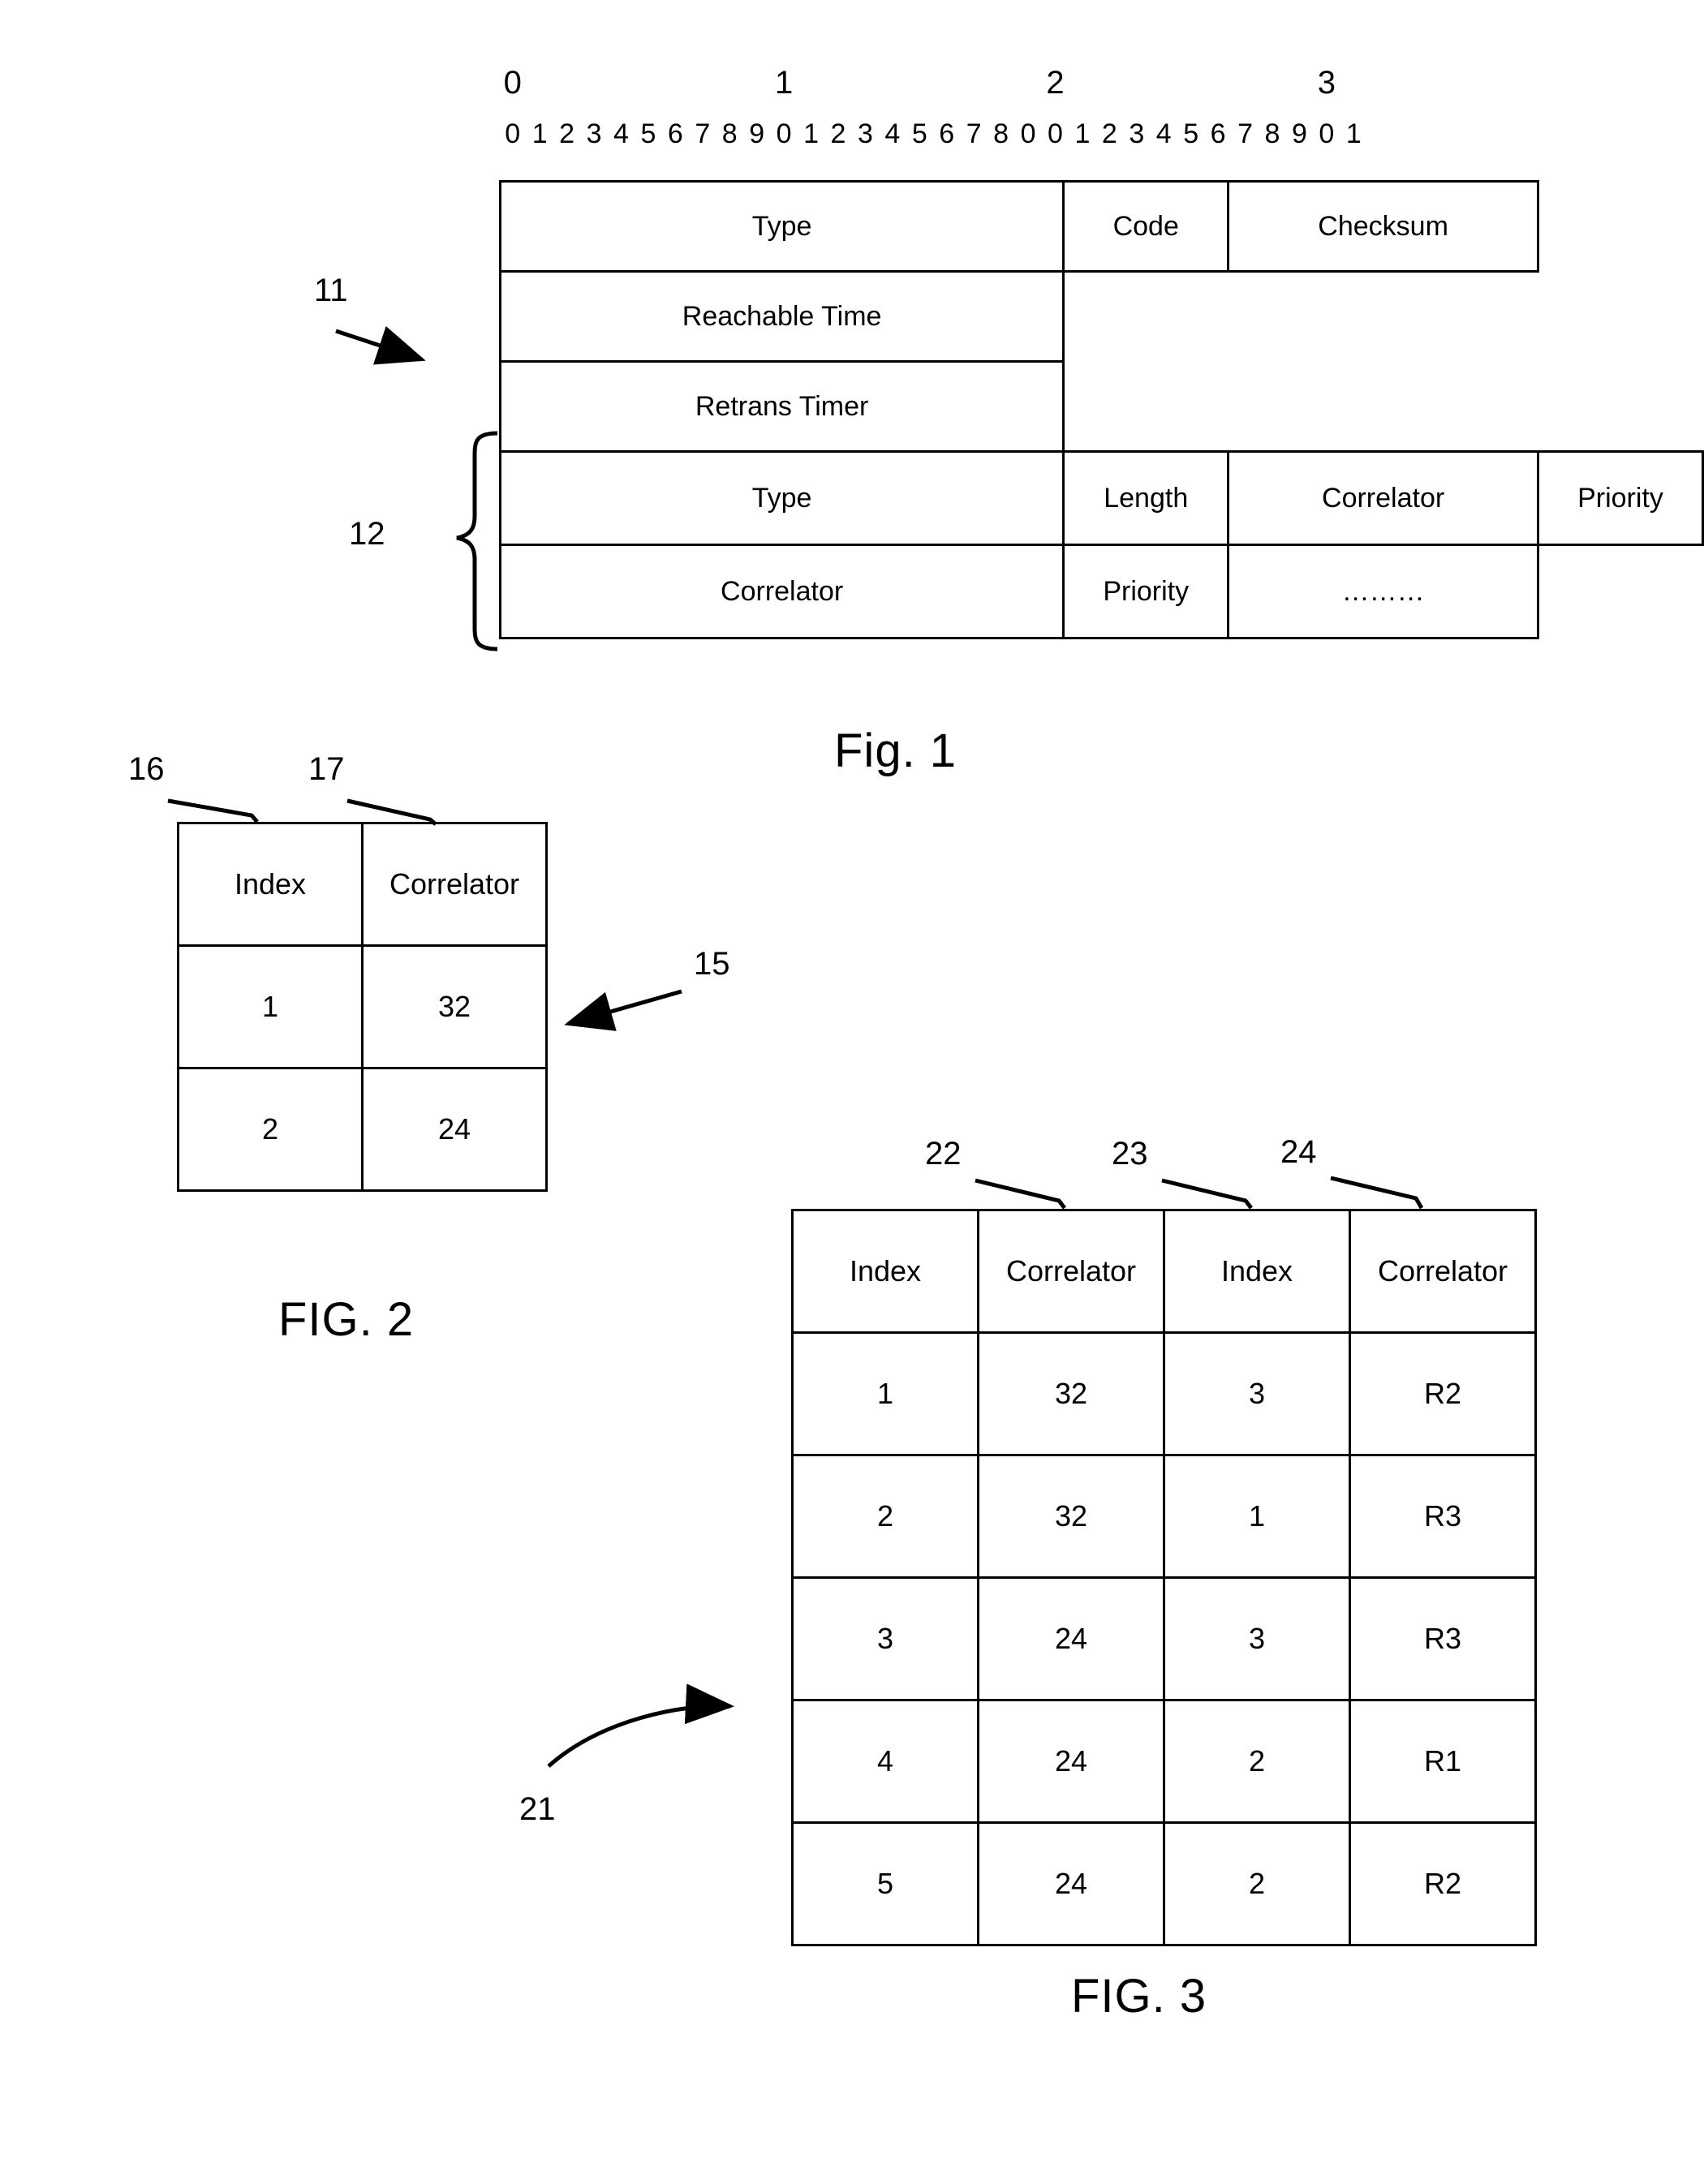  Describe the element at coordinates (933, 134) in the screenshot. I see `bit-ruler-bit-labels: 01234567890123456780012345678901` at that location.